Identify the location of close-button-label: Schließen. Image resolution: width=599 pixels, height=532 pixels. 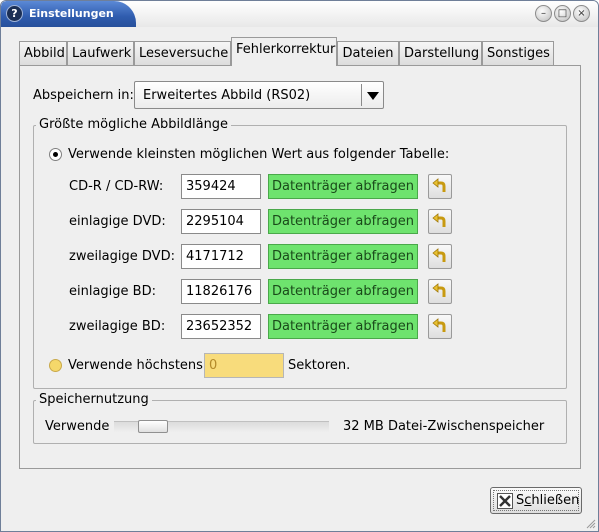
(548, 500).